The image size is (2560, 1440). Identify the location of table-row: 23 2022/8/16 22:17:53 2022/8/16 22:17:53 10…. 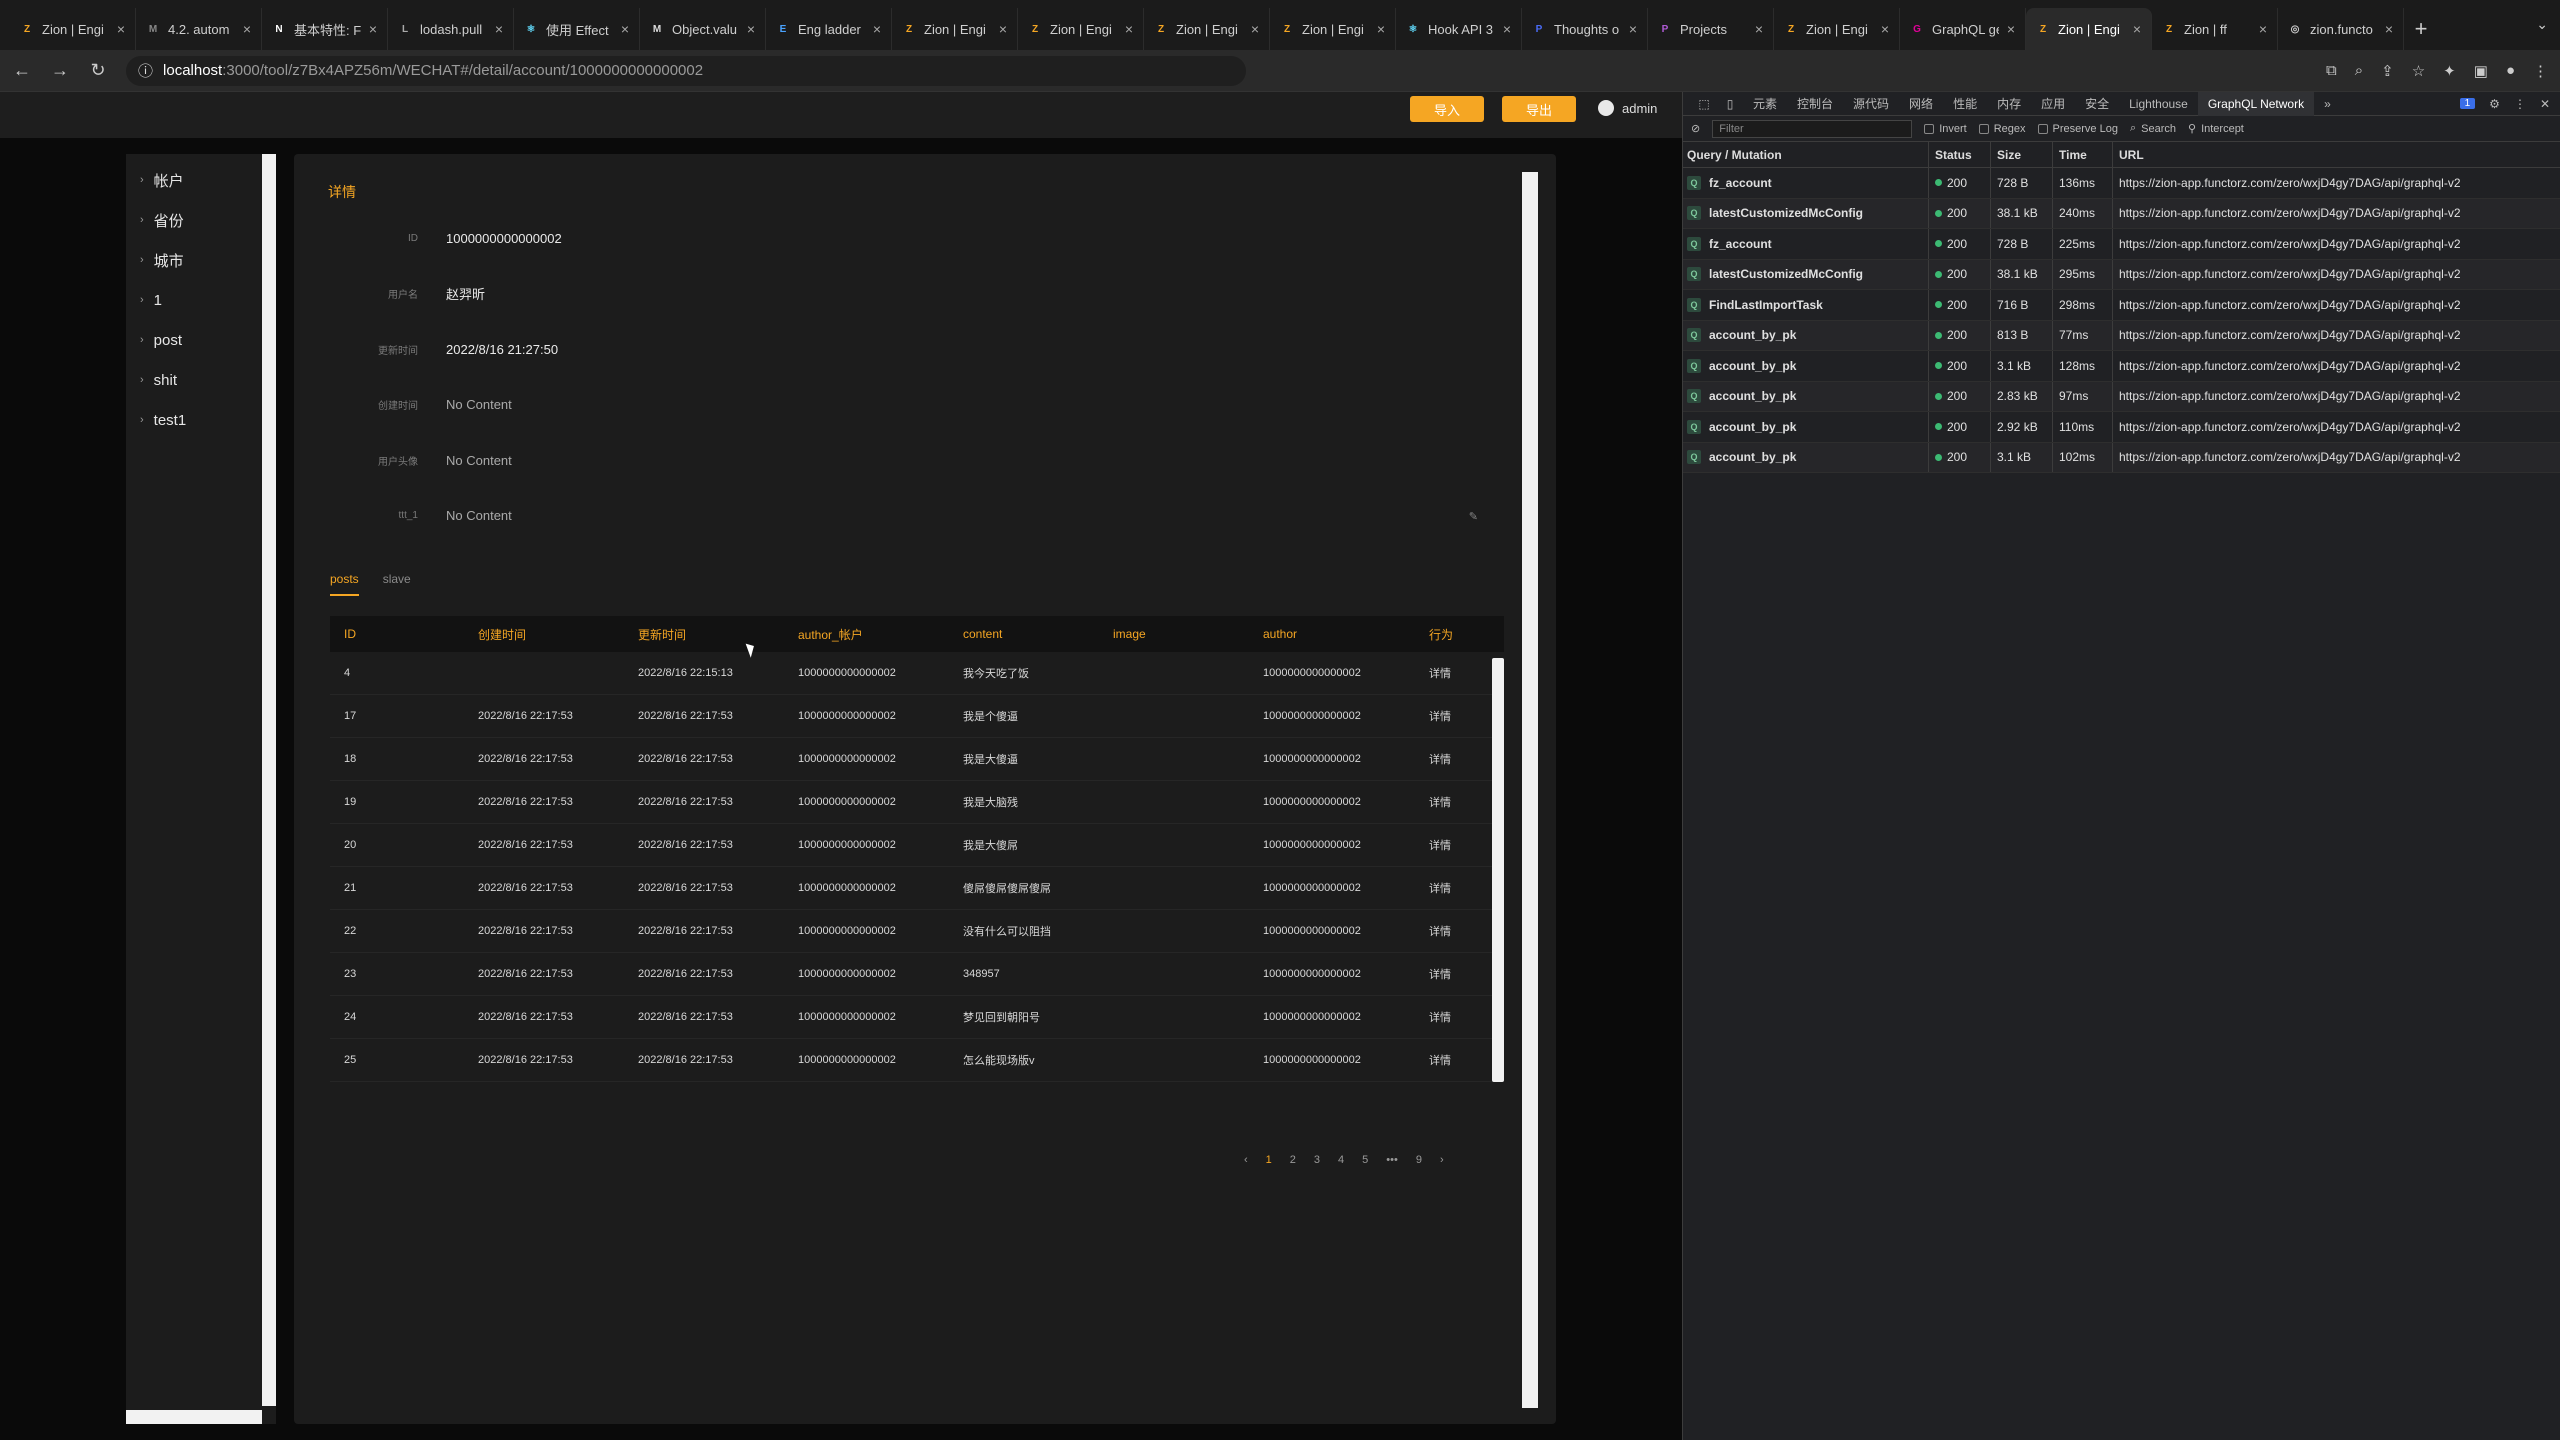
(917, 974).